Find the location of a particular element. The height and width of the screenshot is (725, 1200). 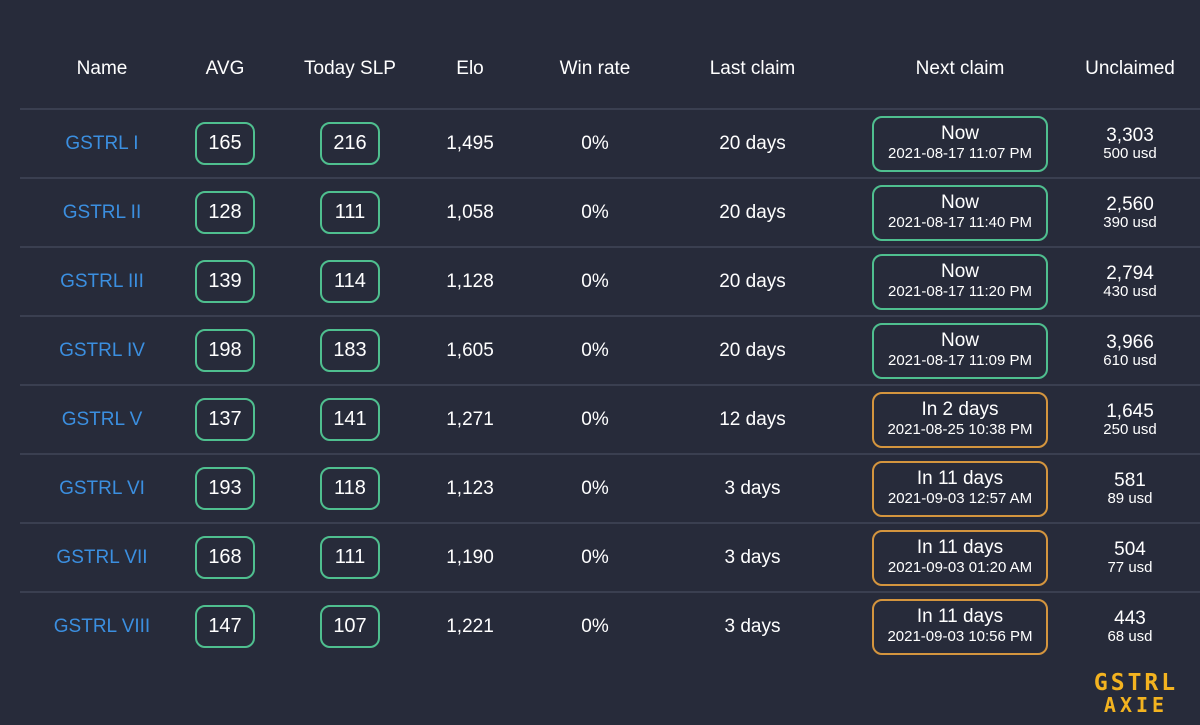

avg-cell: 147 is located at coordinates (225, 626).